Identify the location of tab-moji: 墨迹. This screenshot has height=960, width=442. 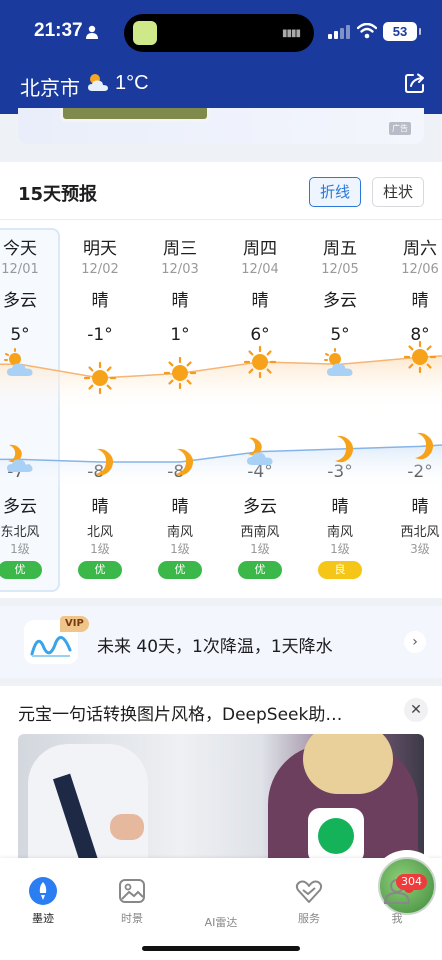
(43, 901).